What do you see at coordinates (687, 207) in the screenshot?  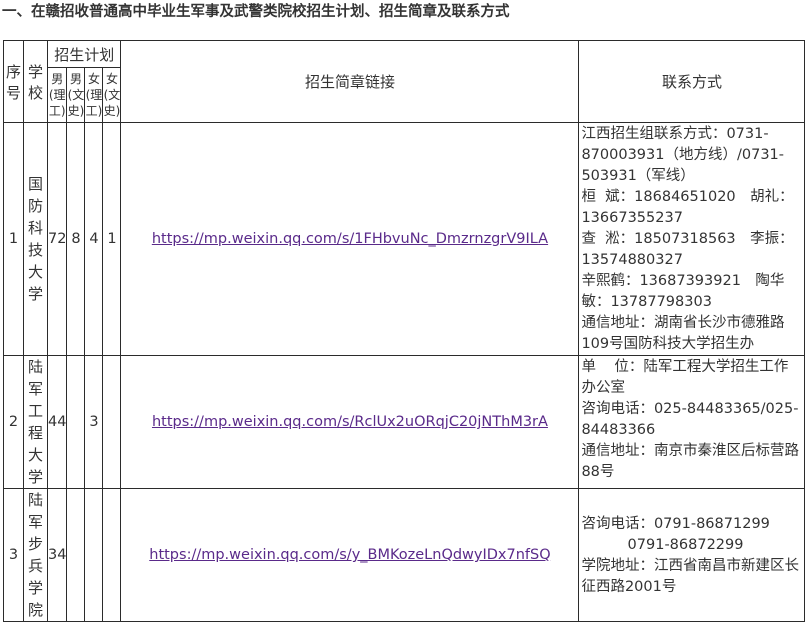 I see `contact-line: 桓 斌：18684651020 胡礼：13667355237` at bounding box center [687, 207].